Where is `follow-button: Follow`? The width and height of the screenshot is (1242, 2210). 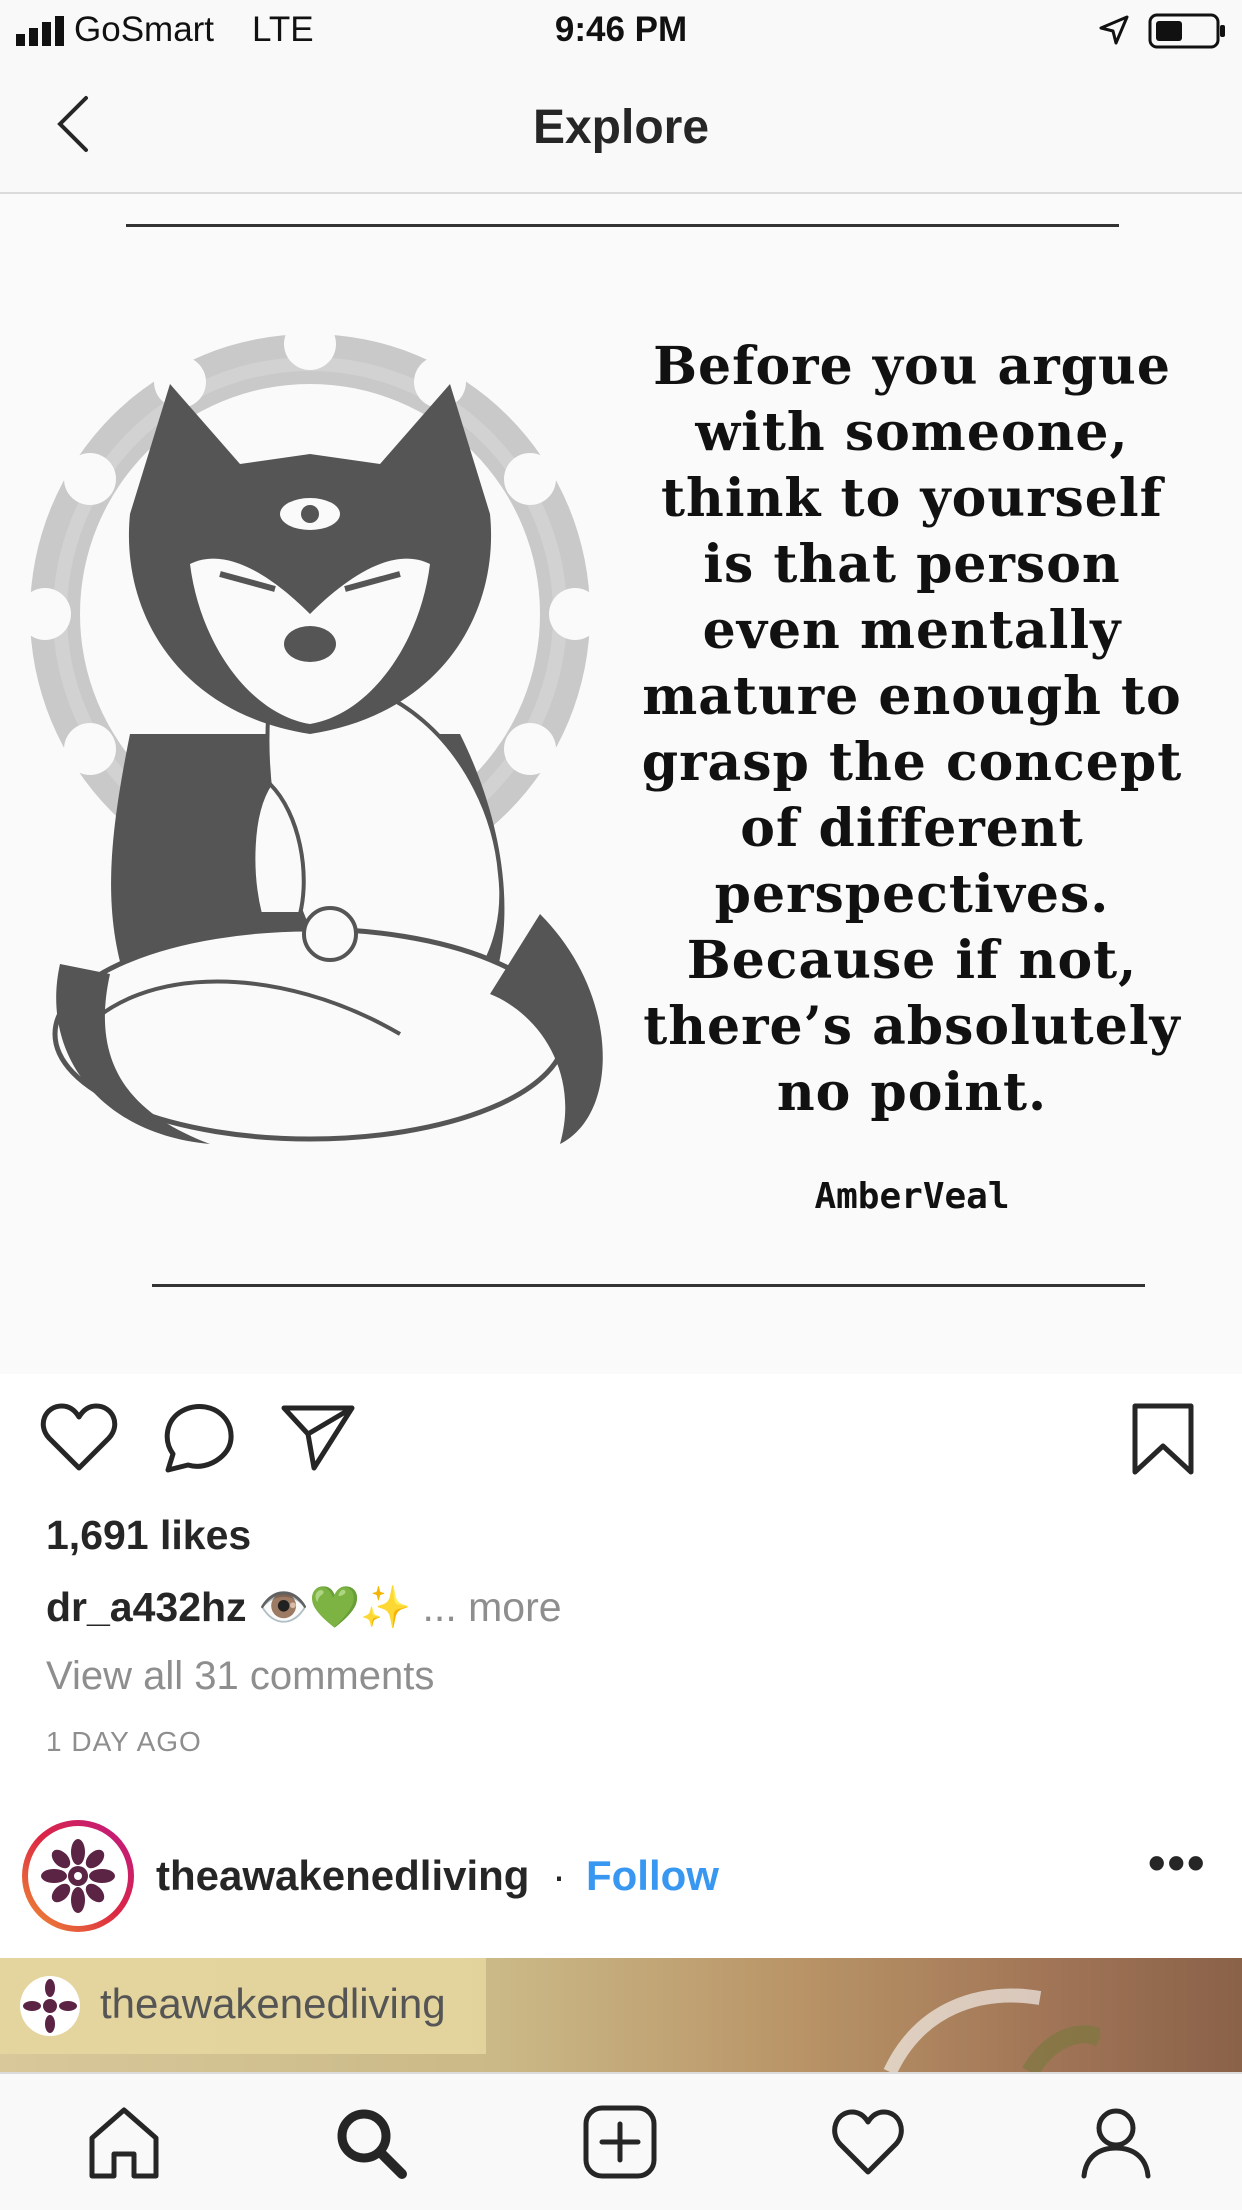
follow-button: Follow is located at coordinates (652, 1876).